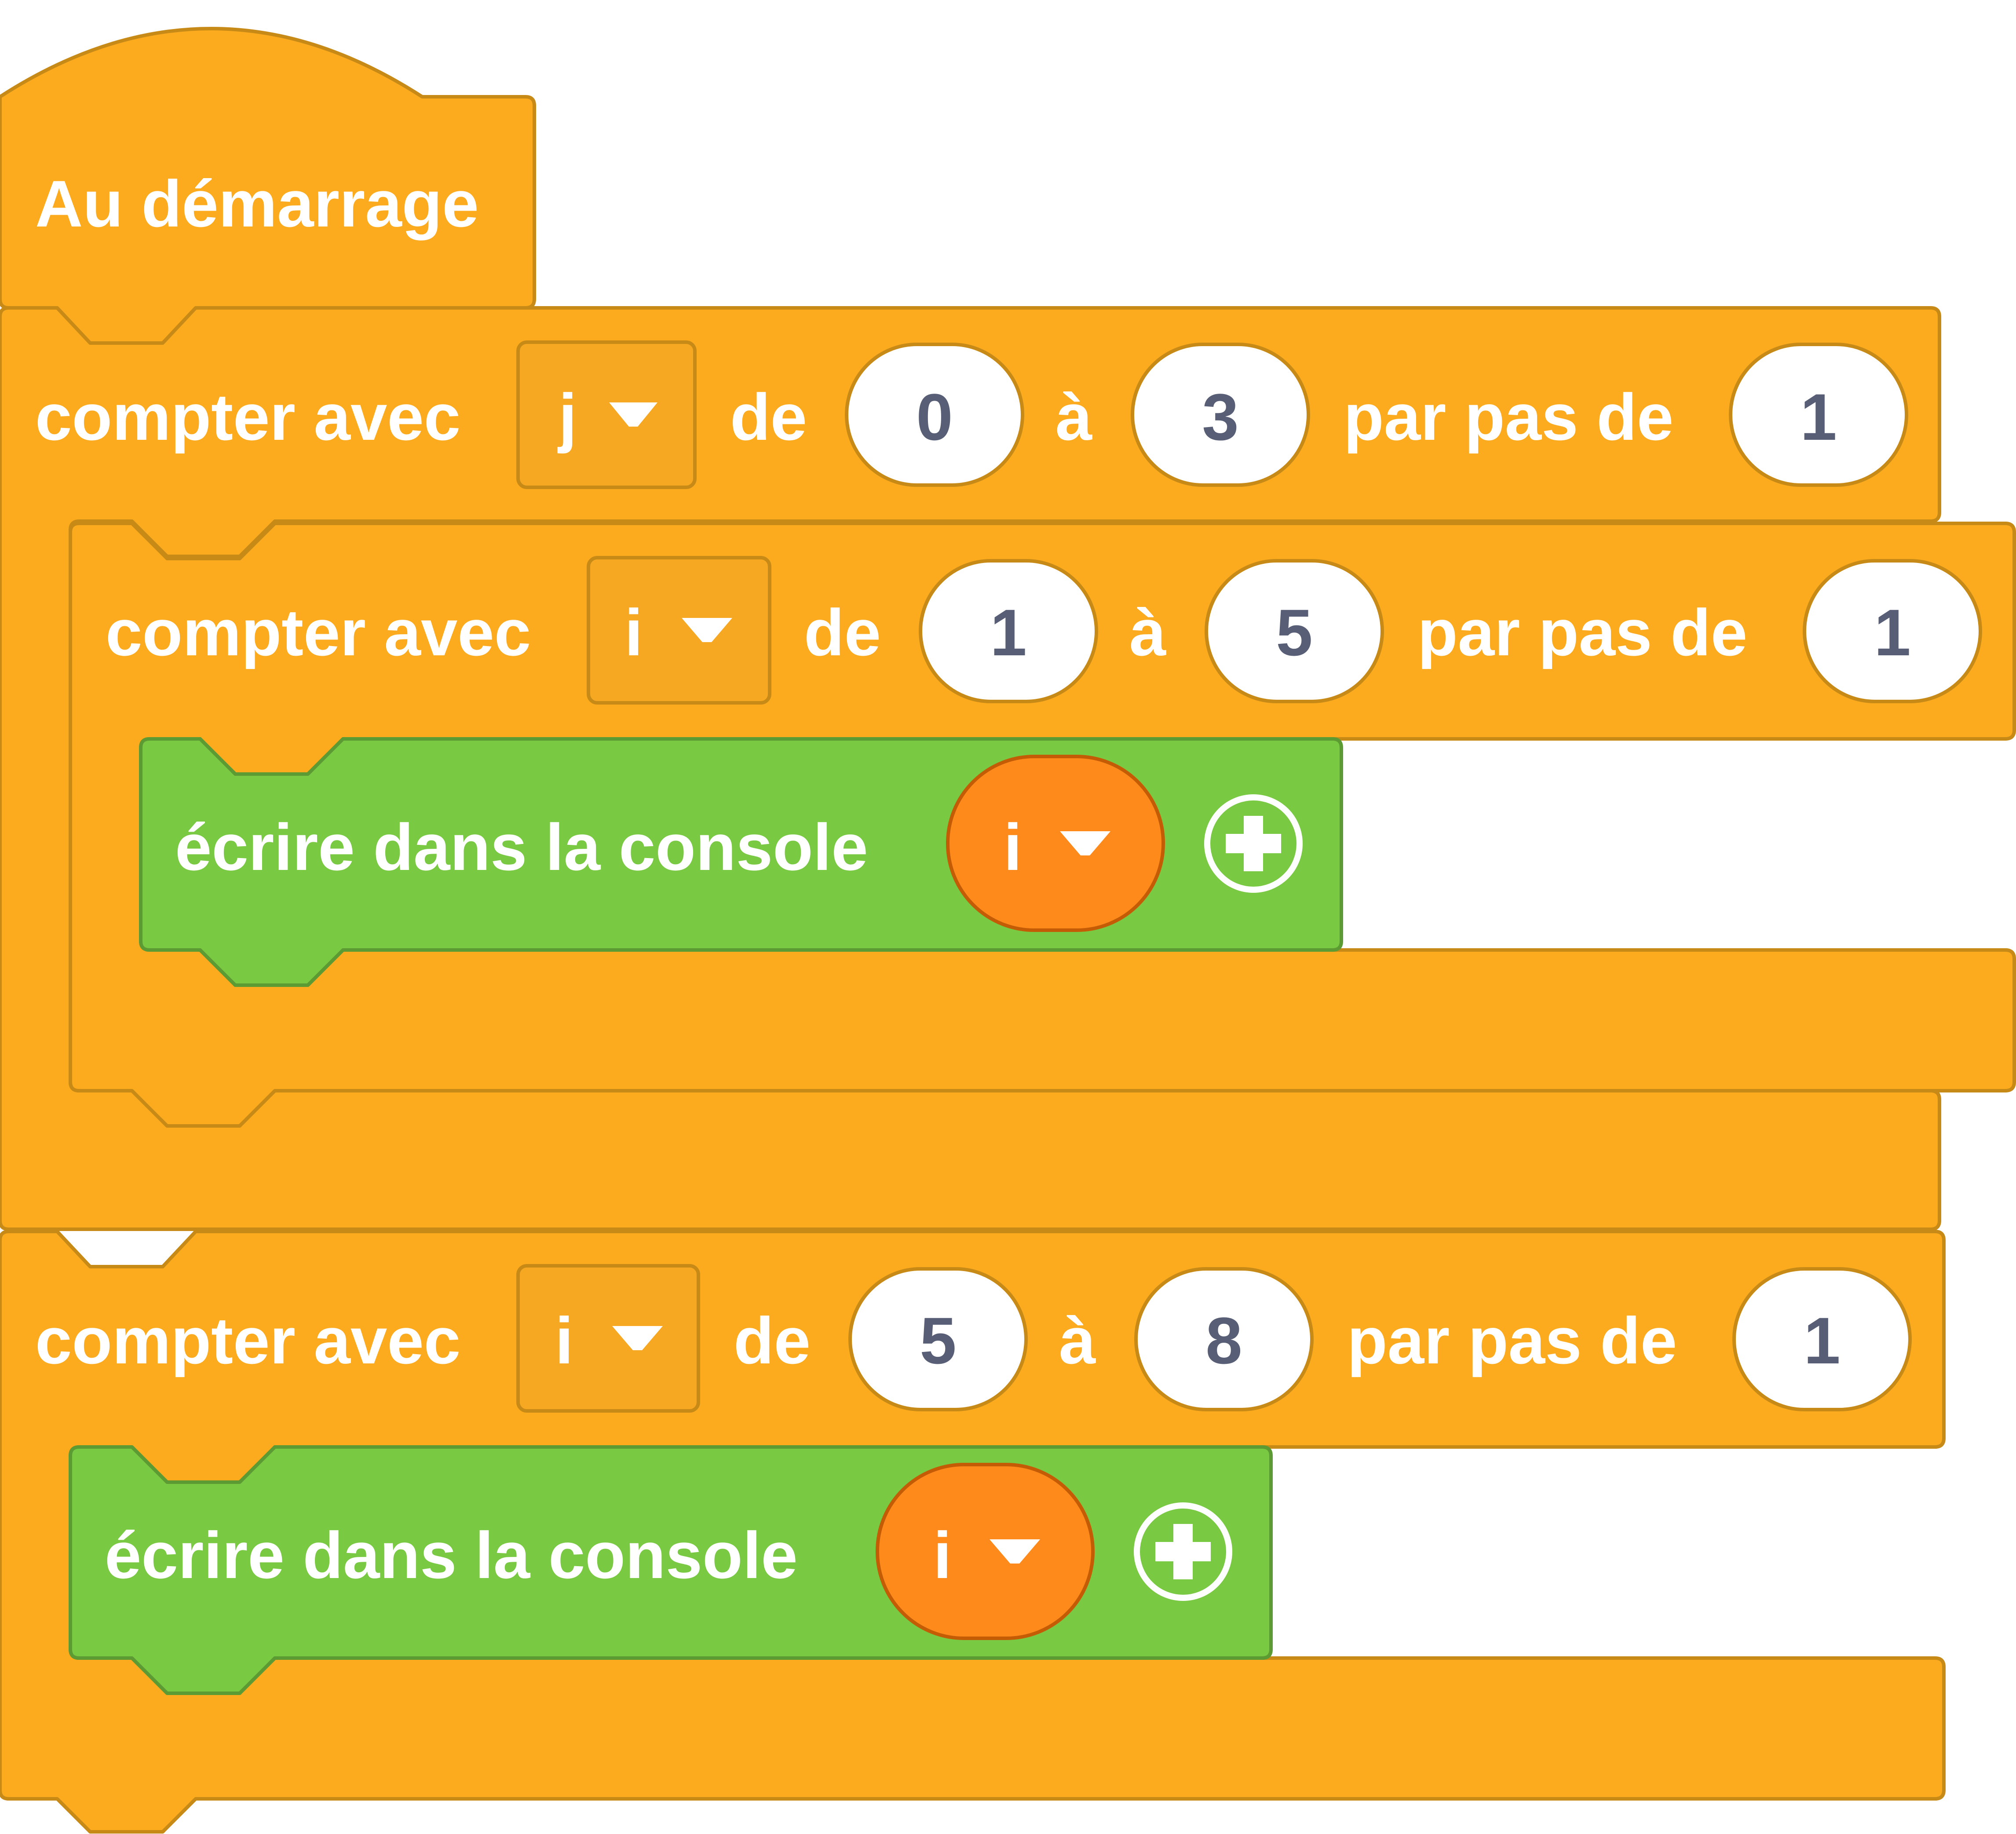 Image resolution: width=2016 pixels, height=1834 pixels. I want to click on from-value: 5, so click(938, 1341).